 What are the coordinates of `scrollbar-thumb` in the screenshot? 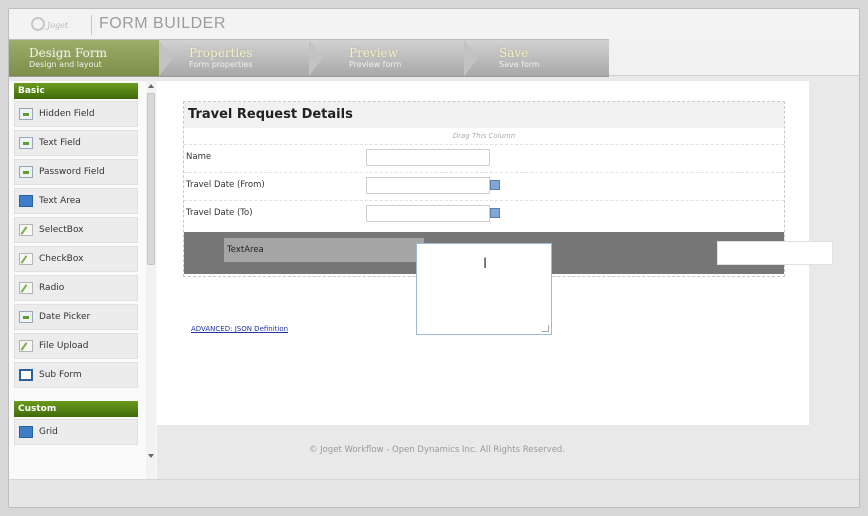 It's located at (151, 179).